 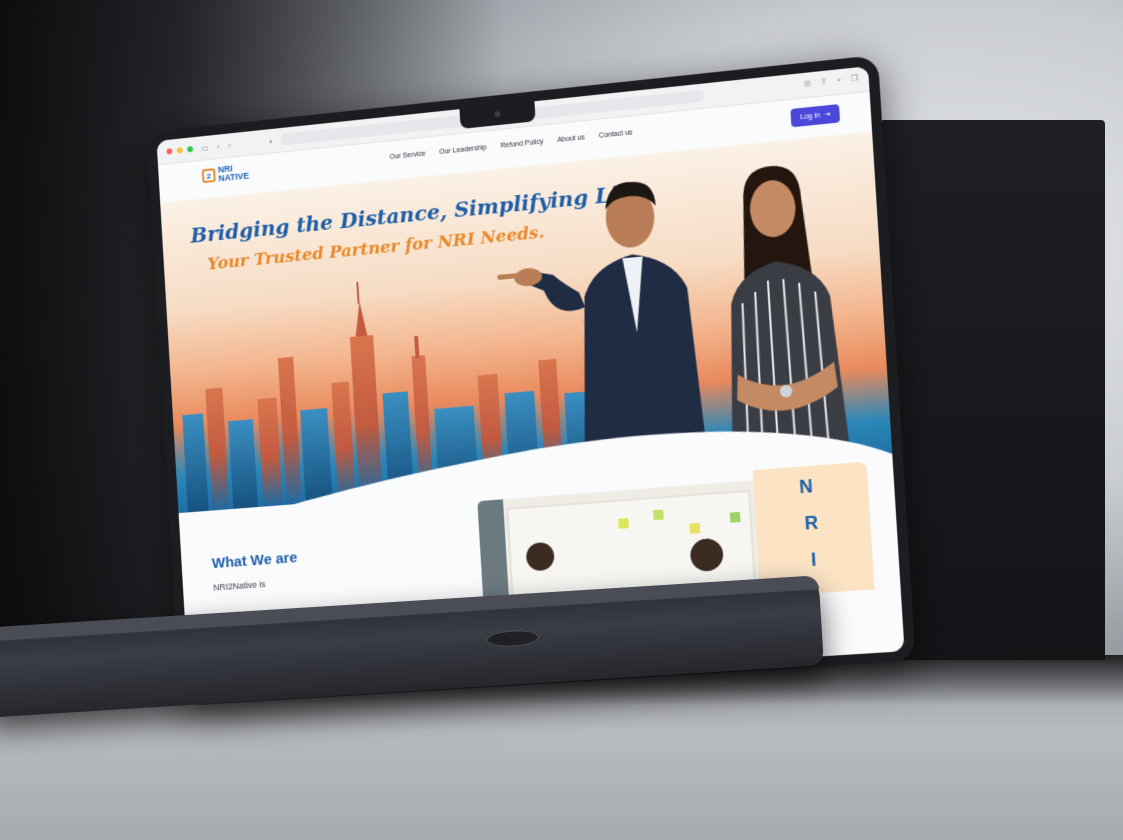 I want to click on maximize-window-button, so click(x=190, y=149).